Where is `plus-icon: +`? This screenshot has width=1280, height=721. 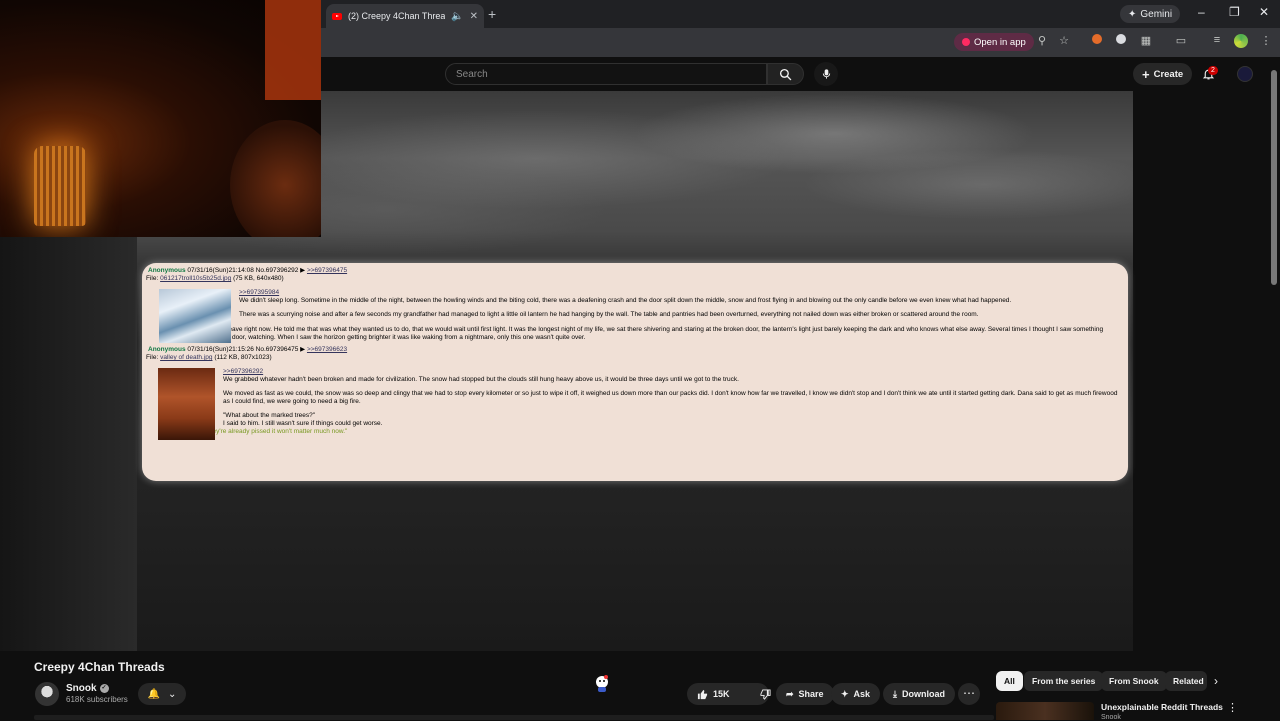
plus-icon: + is located at coordinates (1146, 74).